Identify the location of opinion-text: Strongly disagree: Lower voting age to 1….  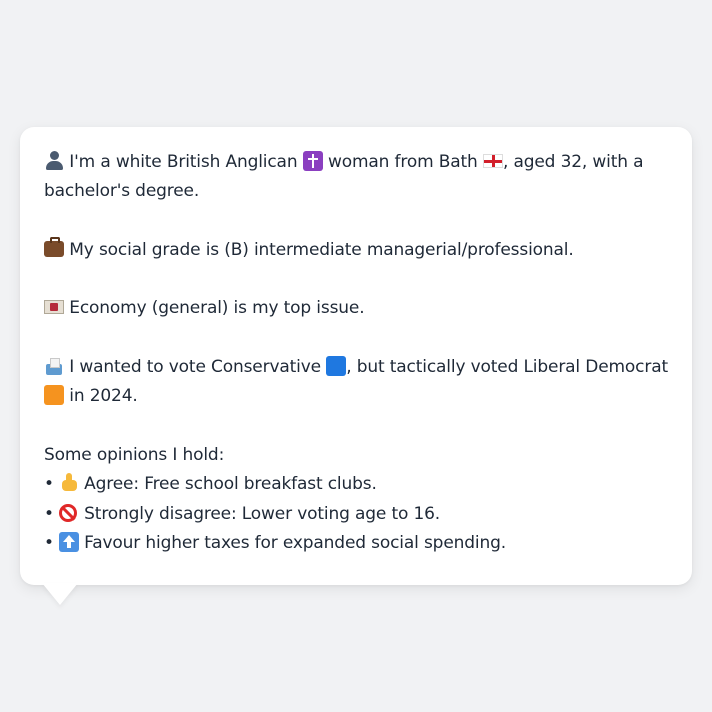
(262, 513).